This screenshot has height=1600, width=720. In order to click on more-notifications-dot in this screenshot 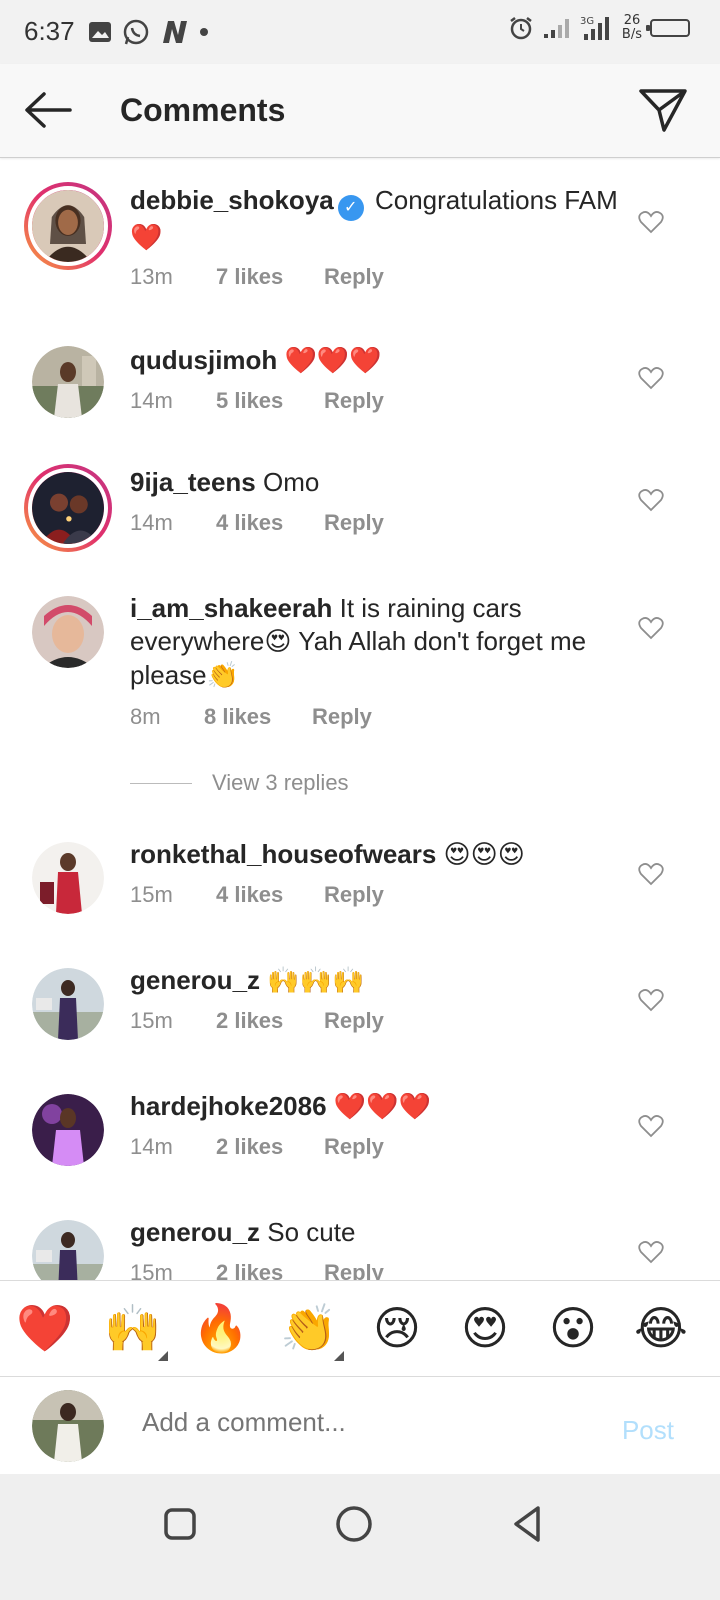, I will do `click(204, 32)`.